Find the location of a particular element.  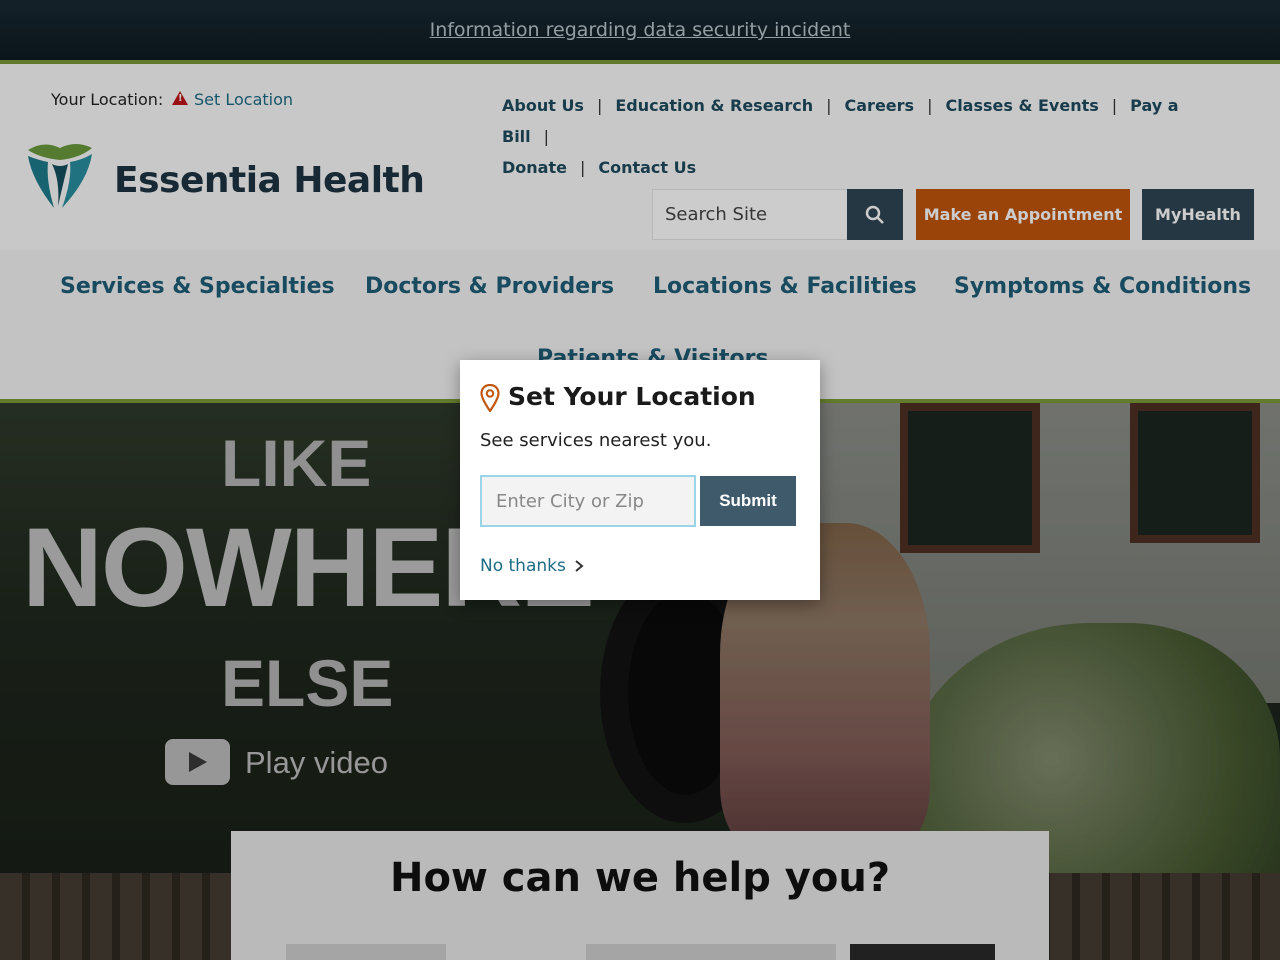

location-pin-icon is located at coordinates (490, 398).